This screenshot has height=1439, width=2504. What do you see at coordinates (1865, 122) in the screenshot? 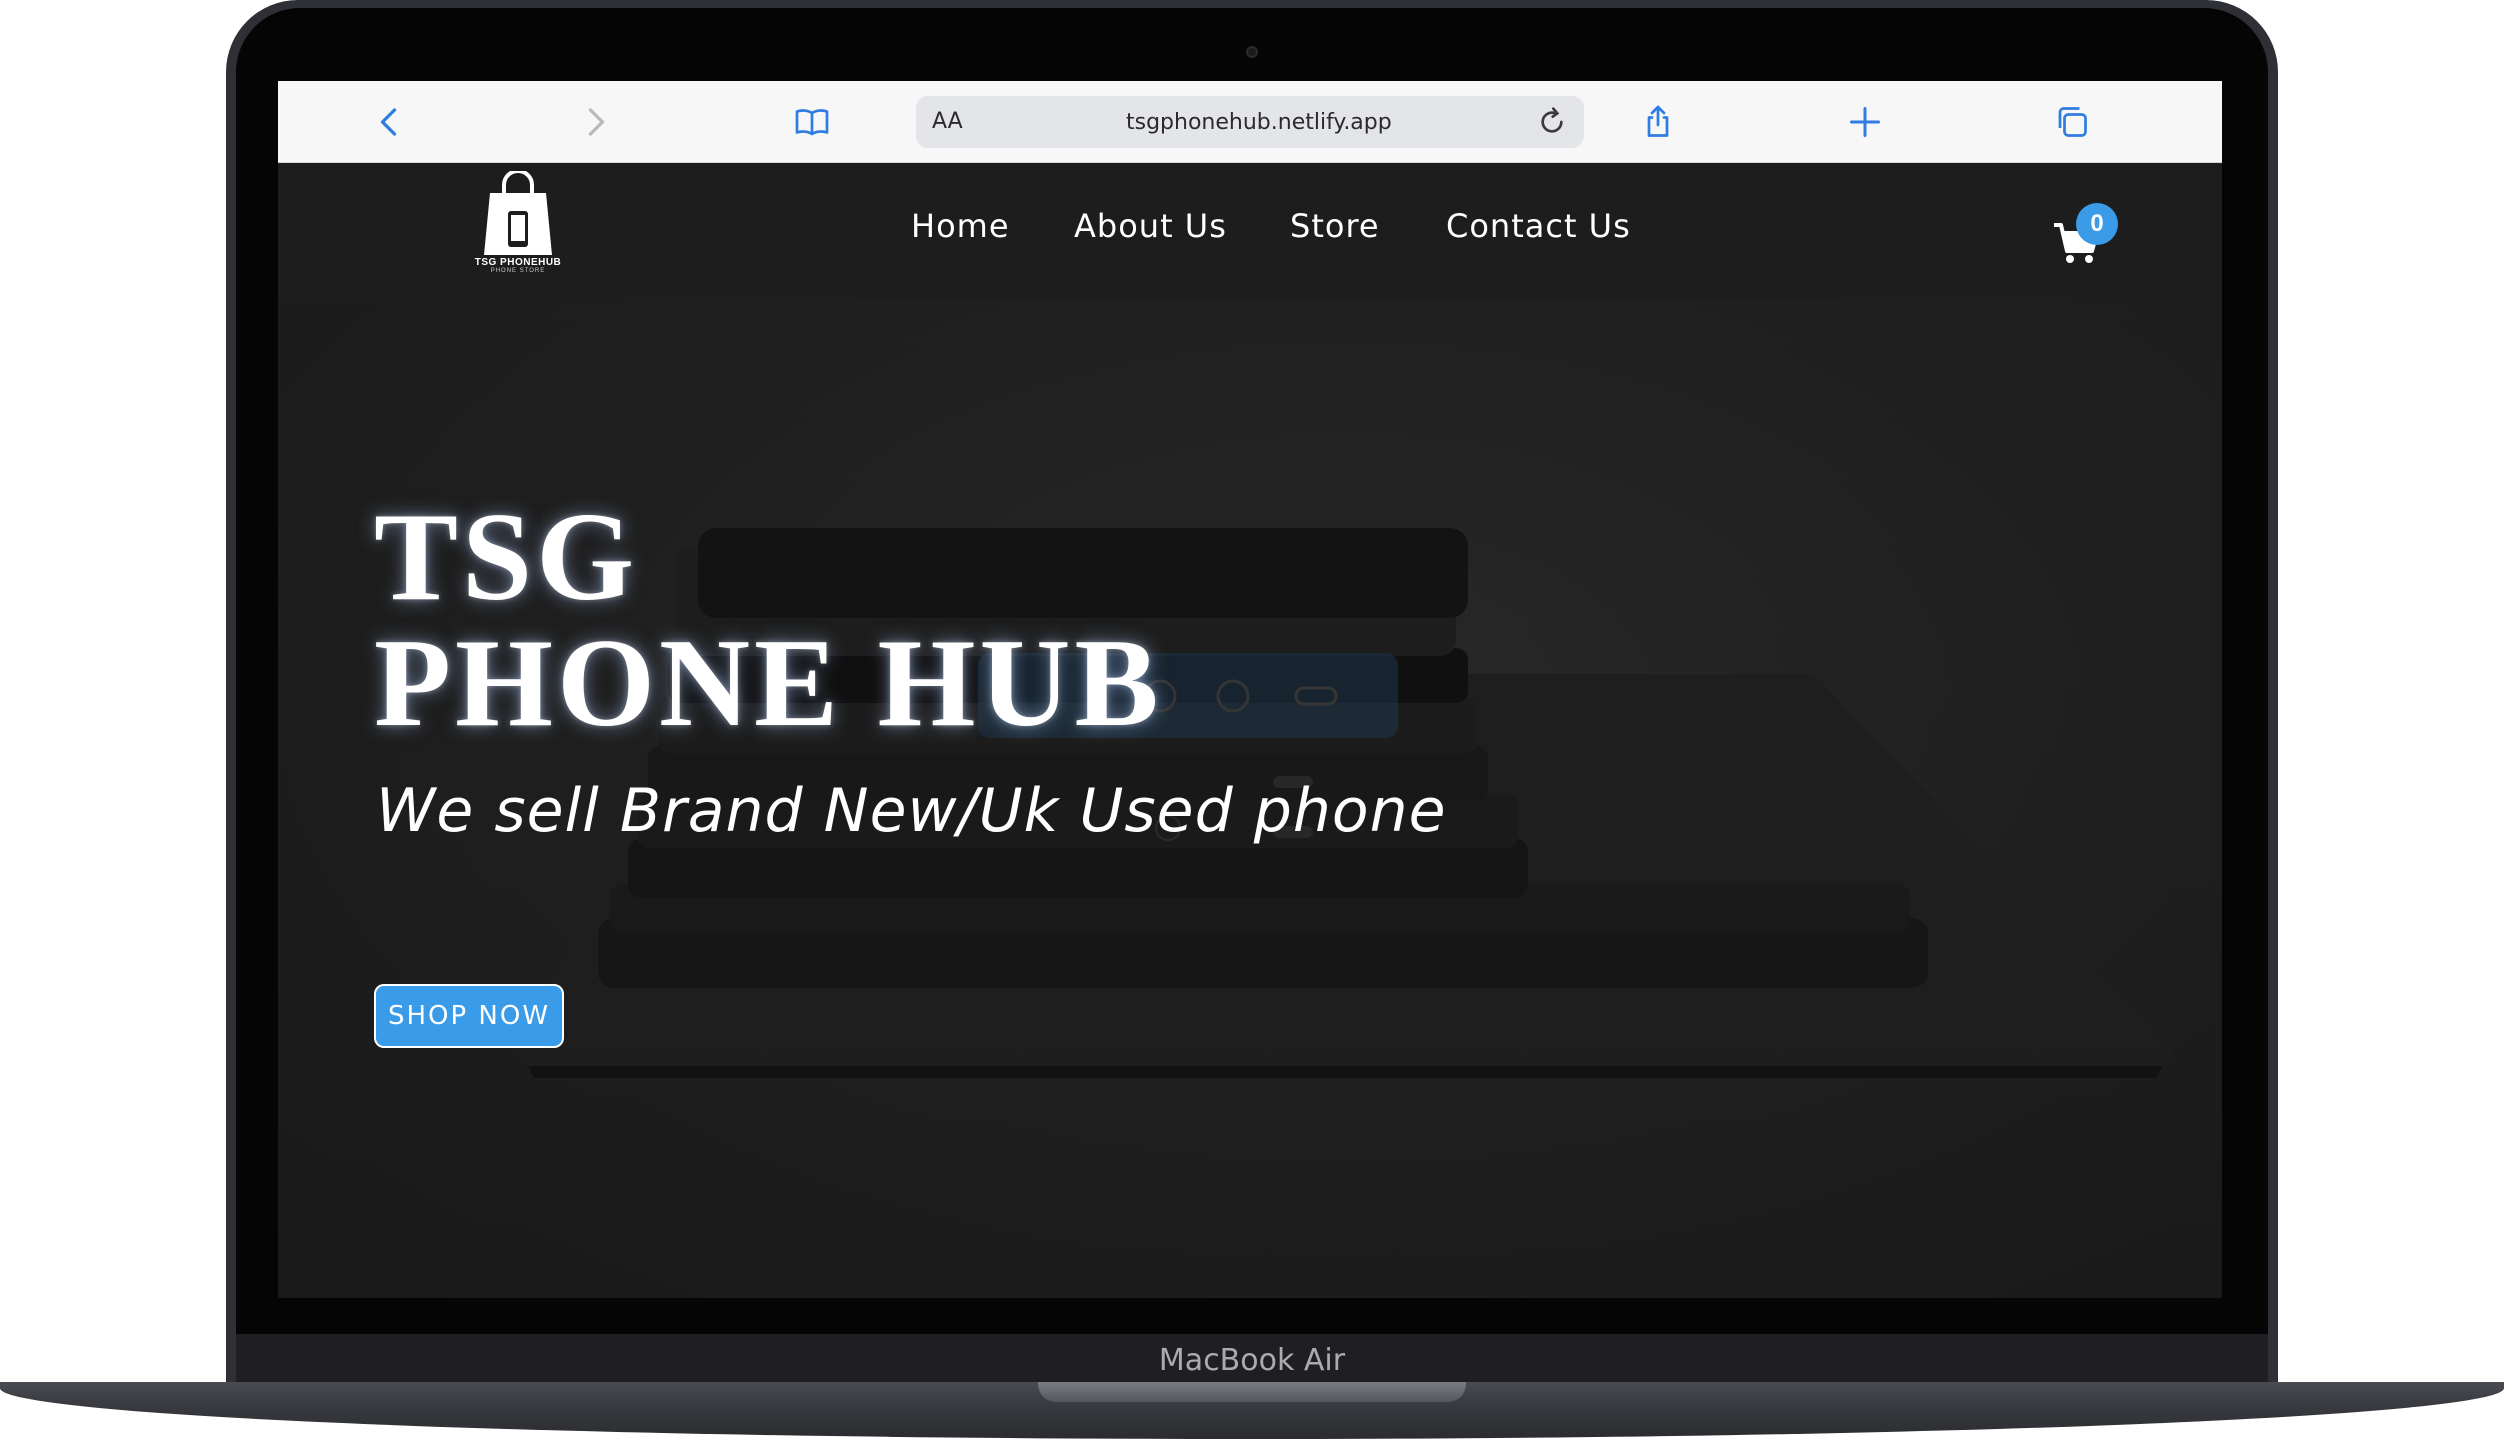
I see `plus-icon` at bounding box center [1865, 122].